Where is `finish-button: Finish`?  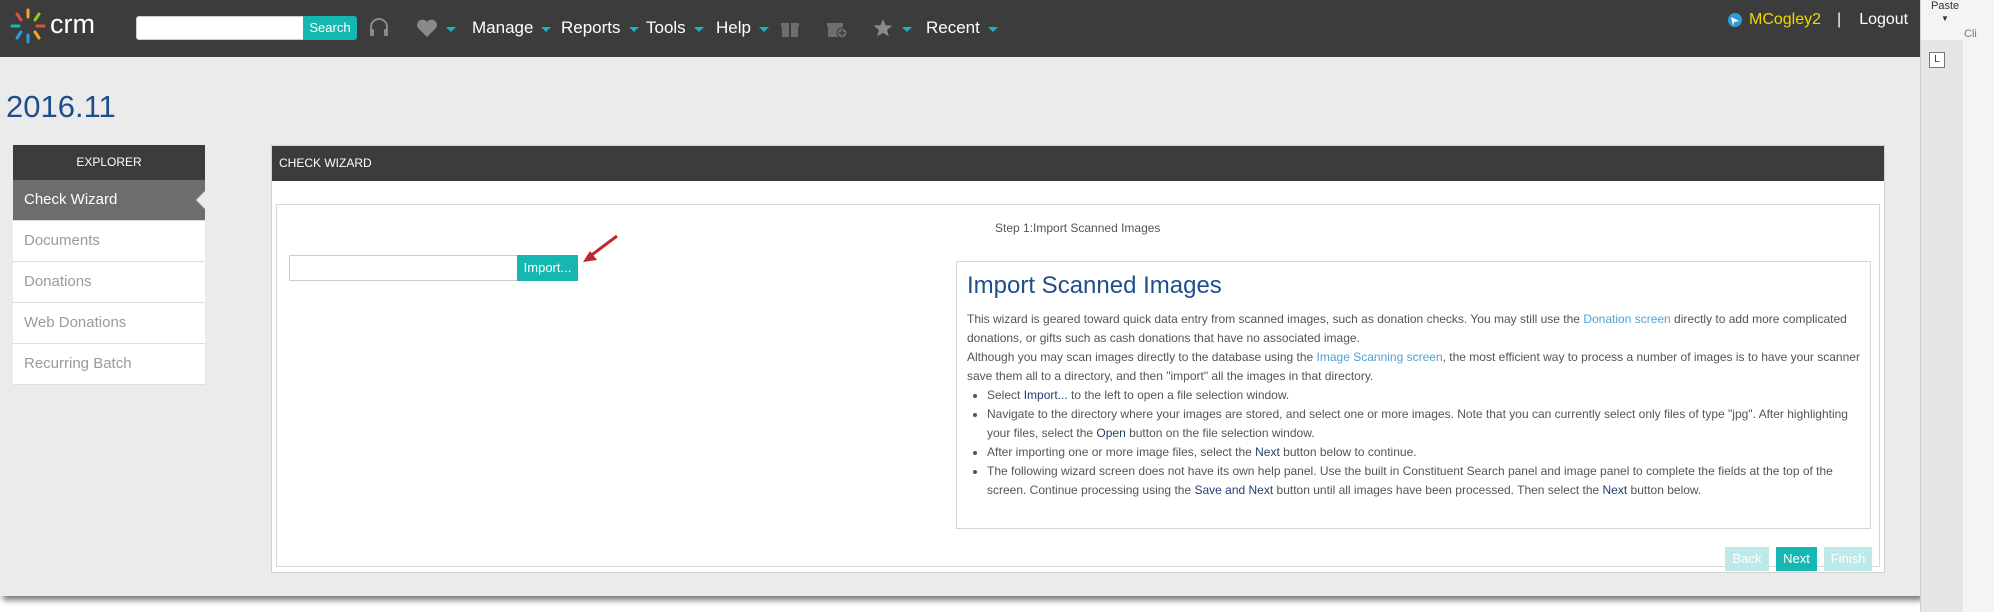
finish-button: Finish is located at coordinates (1848, 559).